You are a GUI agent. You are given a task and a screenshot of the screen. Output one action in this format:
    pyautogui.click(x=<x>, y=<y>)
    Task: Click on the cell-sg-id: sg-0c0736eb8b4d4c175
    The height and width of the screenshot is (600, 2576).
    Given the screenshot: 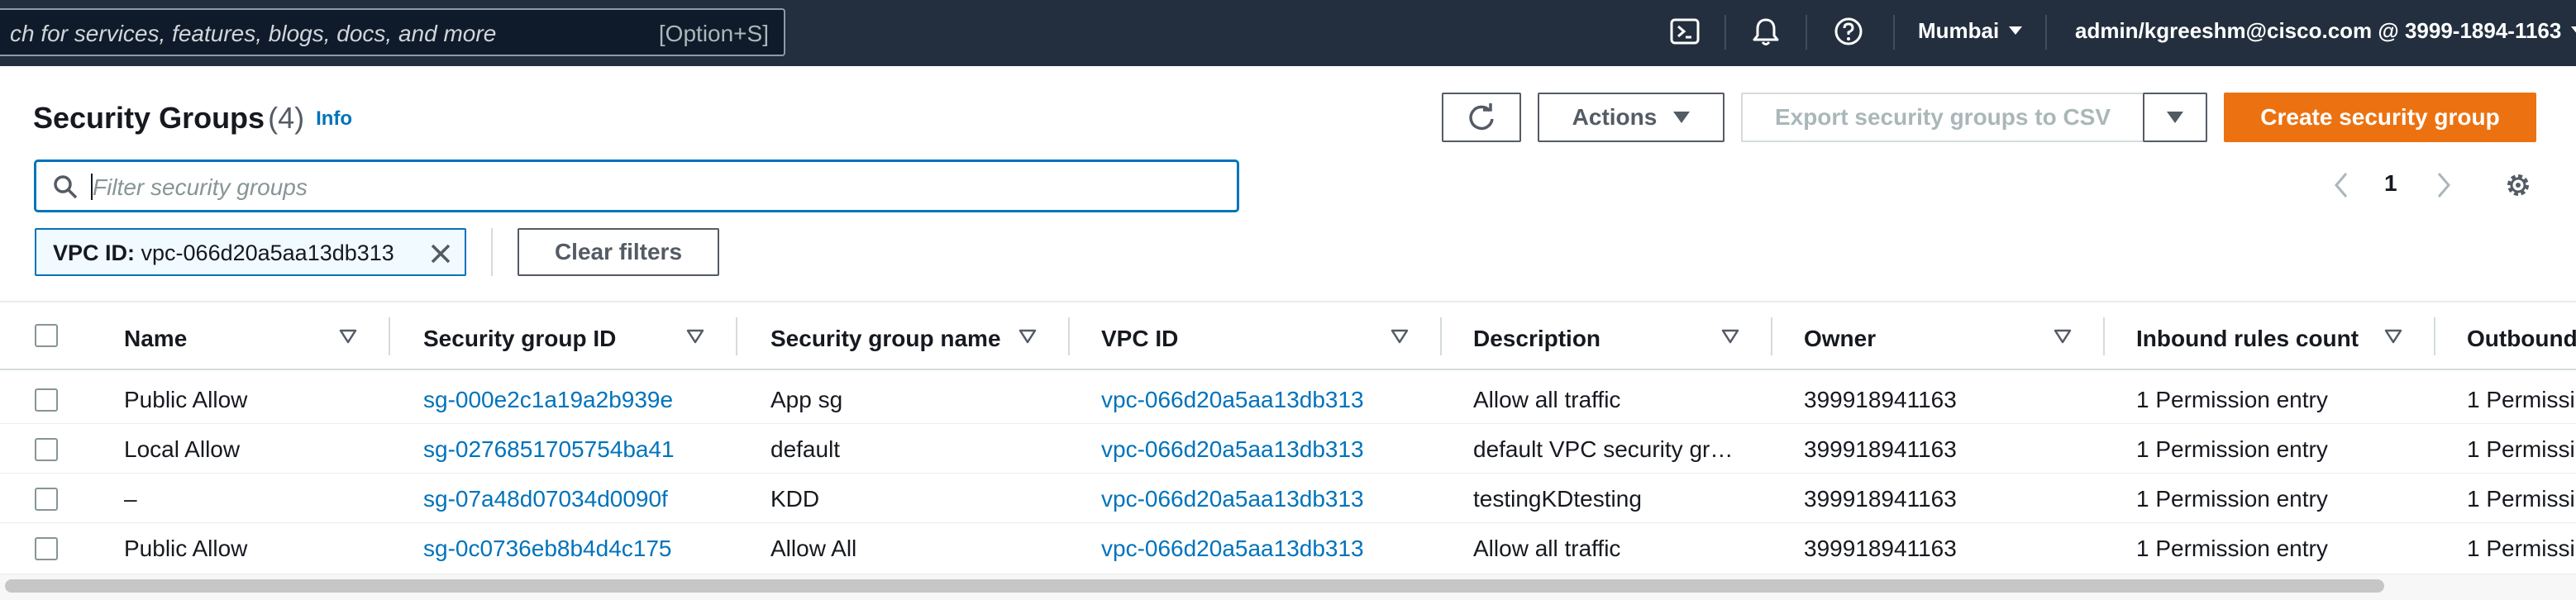 What is the action you would take?
    pyautogui.click(x=588, y=549)
    